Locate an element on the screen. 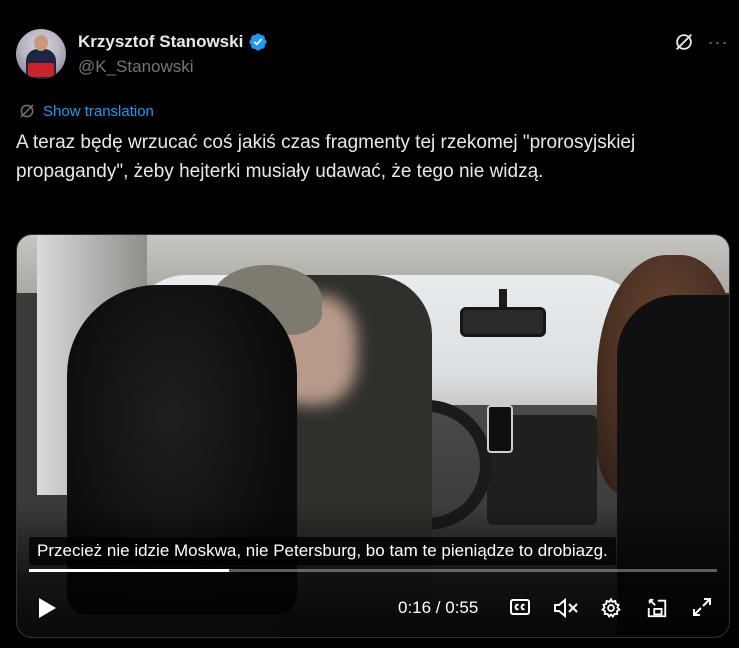 The image size is (739, 648). show-translation-label: Show translation is located at coordinates (98, 111).